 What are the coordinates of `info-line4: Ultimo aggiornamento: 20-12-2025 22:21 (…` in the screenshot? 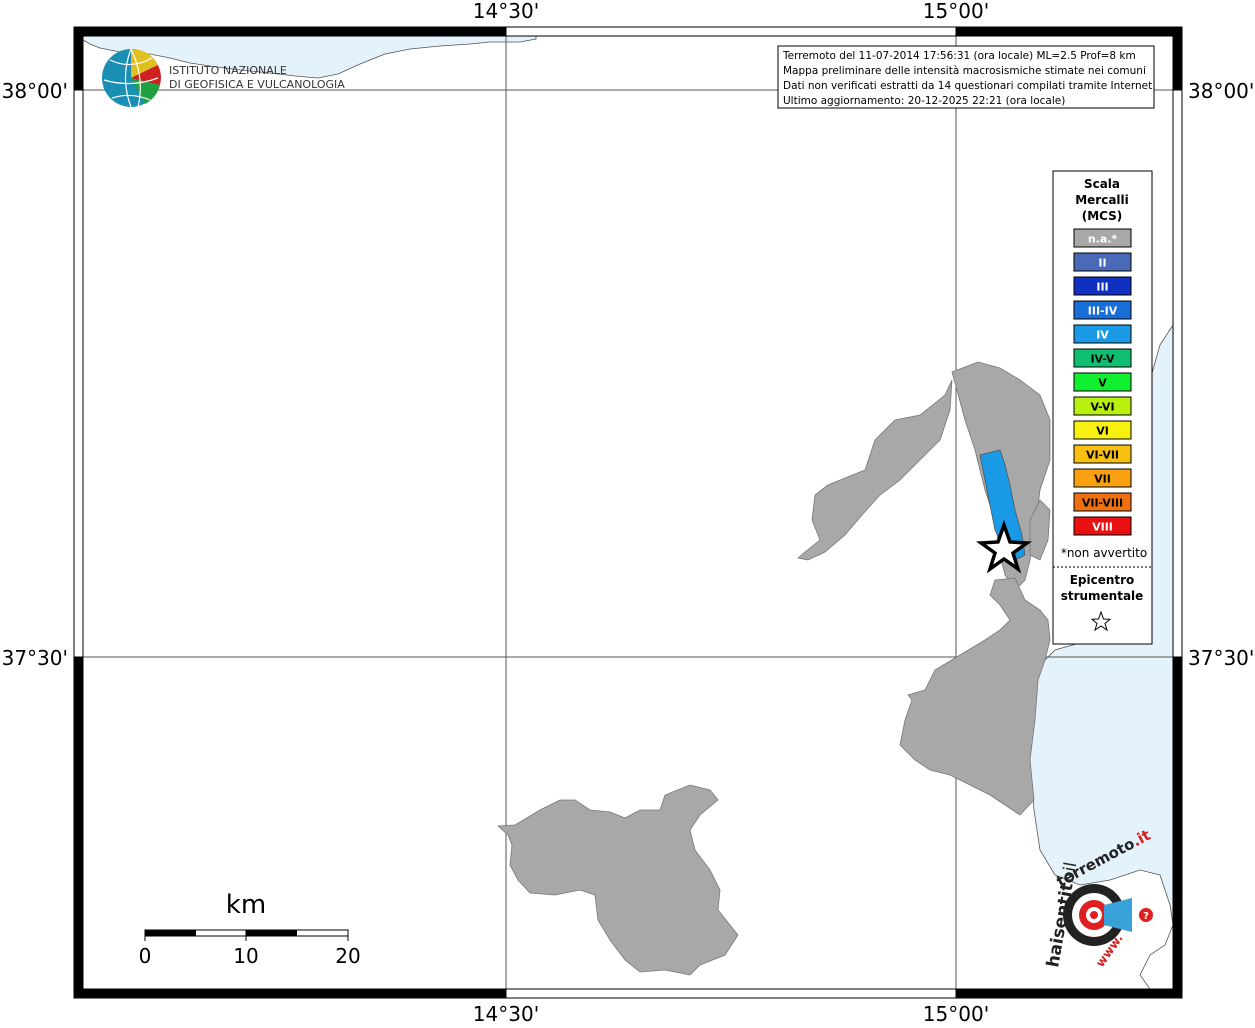 It's located at (924, 101).